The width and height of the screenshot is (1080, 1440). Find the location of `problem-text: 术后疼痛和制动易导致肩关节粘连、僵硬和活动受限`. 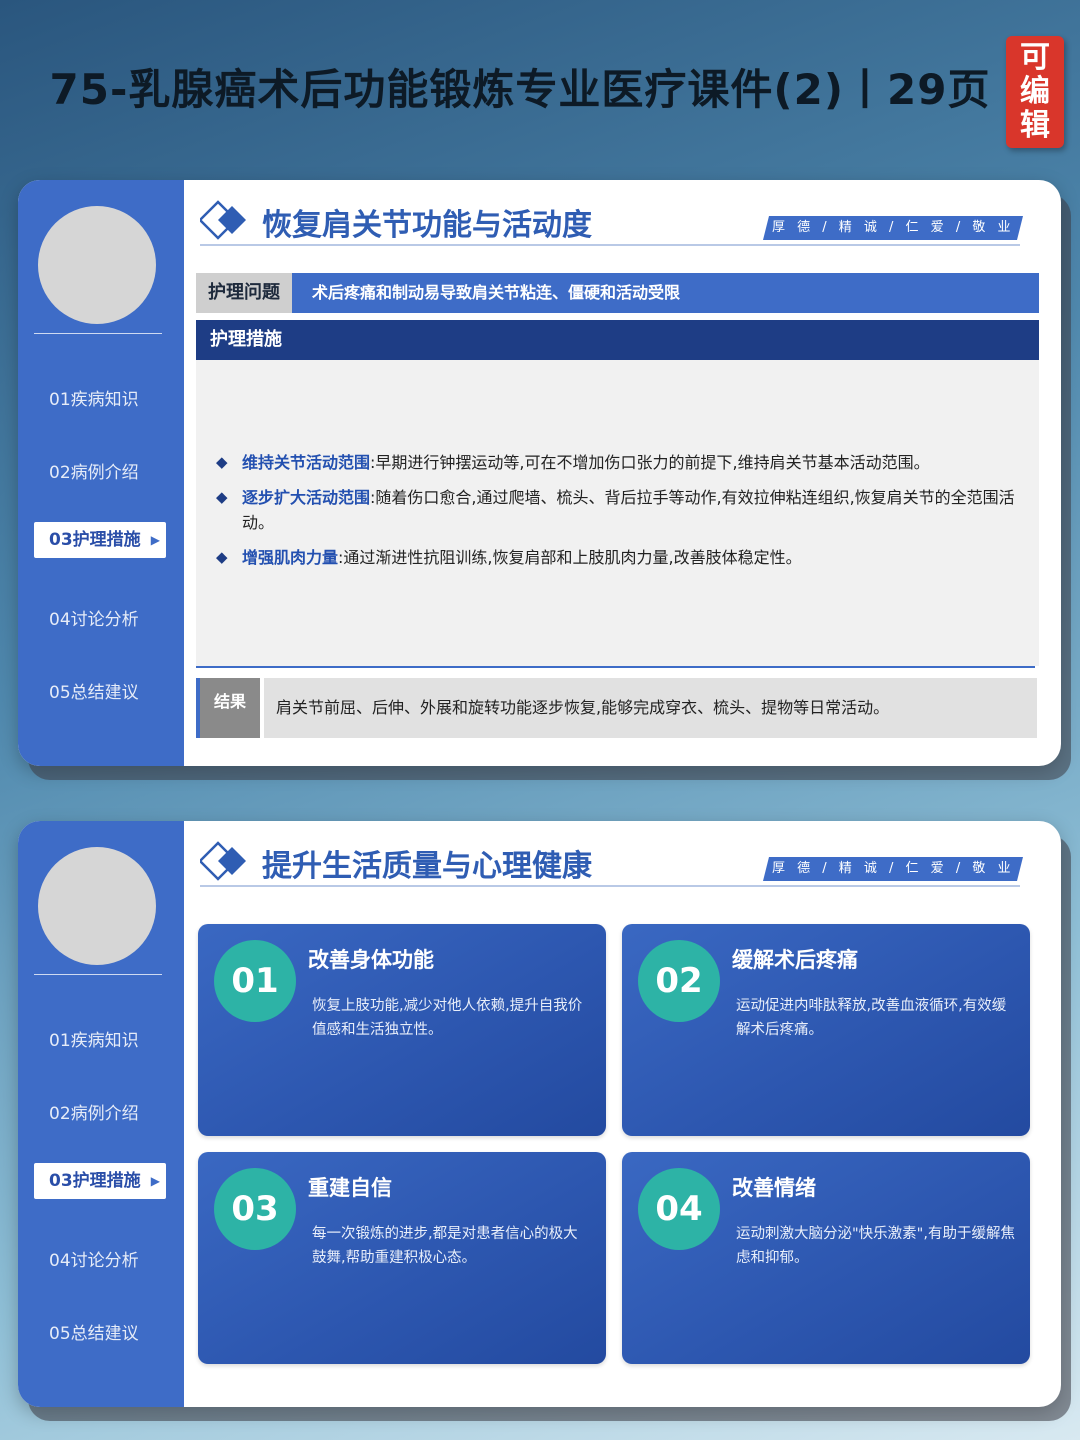

problem-text: 术后疼痛和制动易导致肩关节粘连、僵硬和活动受限 is located at coordinates (496, 292).